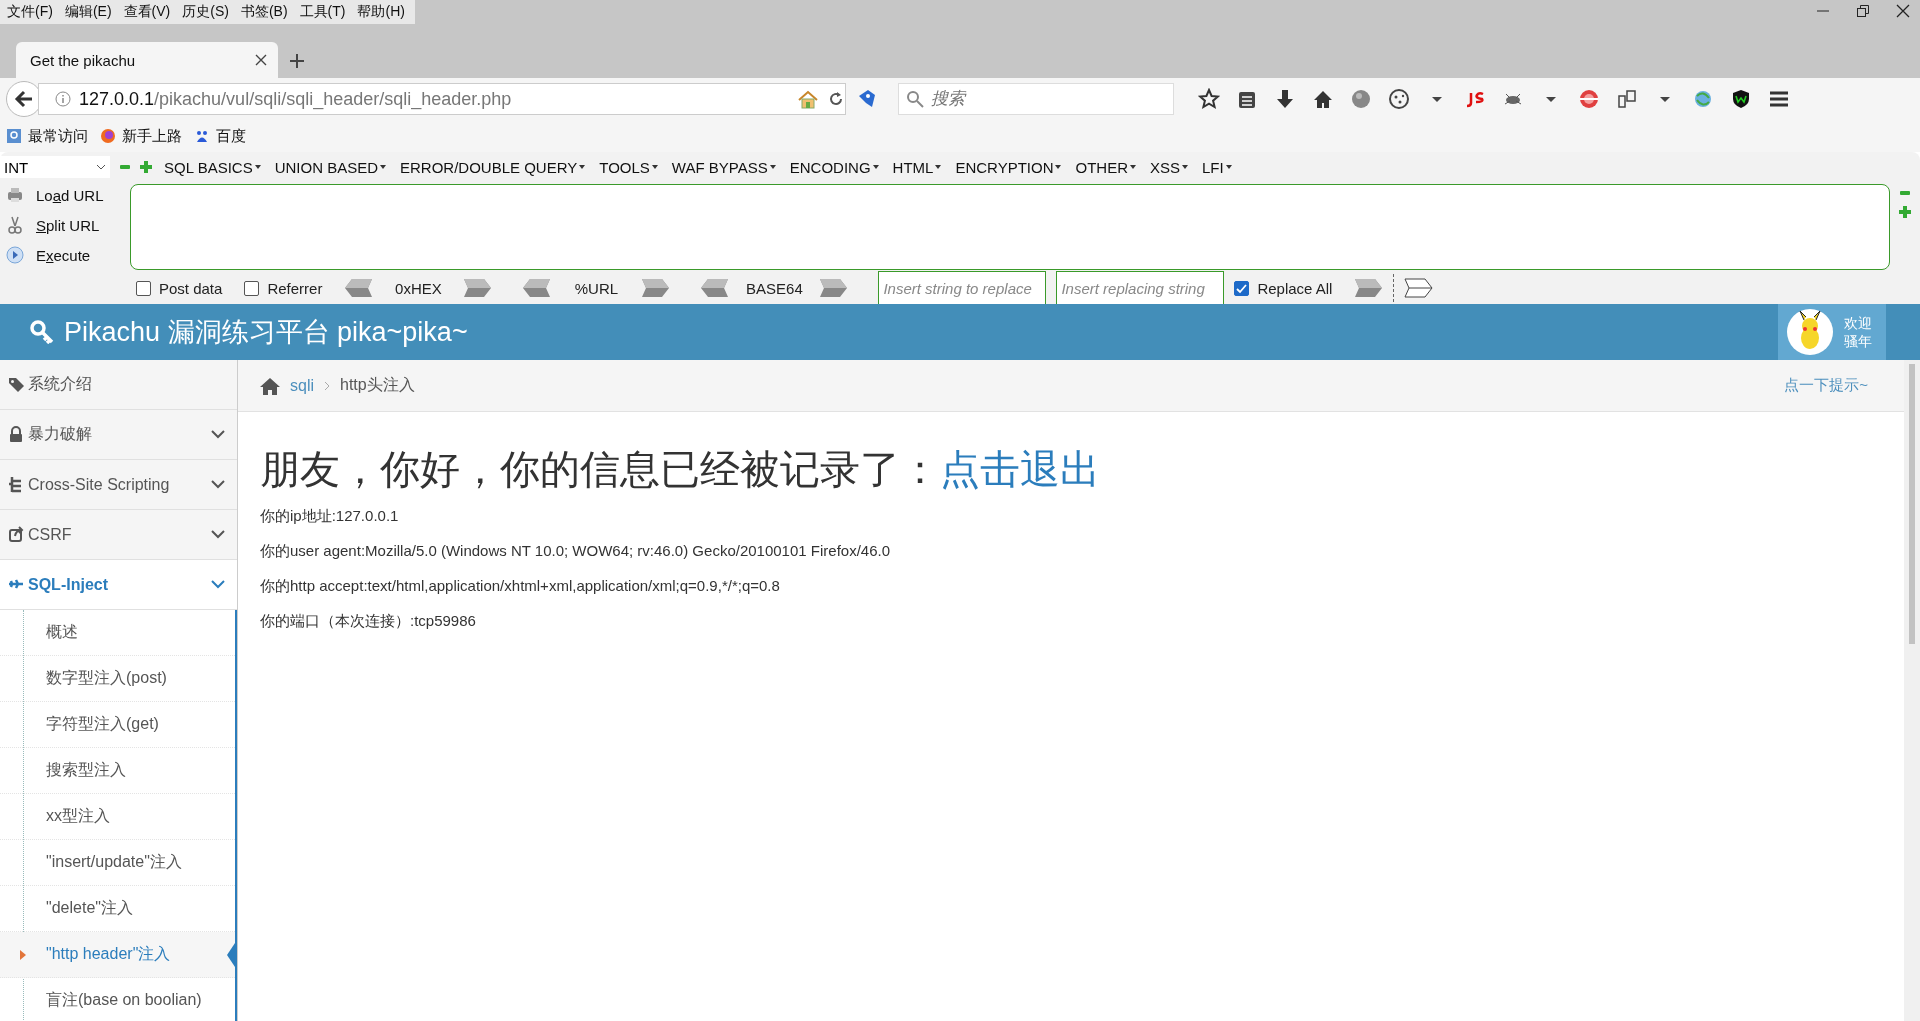  I want to click on hackbar-menu: HTML, so click(917, 167).